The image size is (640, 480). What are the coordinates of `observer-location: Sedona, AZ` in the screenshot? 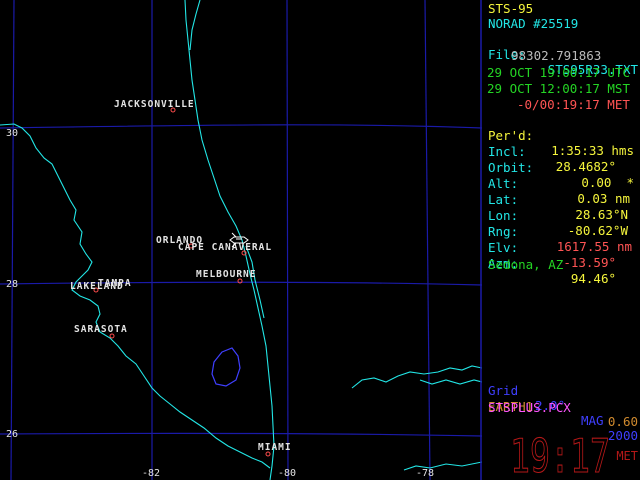 It's located at (526, 264).